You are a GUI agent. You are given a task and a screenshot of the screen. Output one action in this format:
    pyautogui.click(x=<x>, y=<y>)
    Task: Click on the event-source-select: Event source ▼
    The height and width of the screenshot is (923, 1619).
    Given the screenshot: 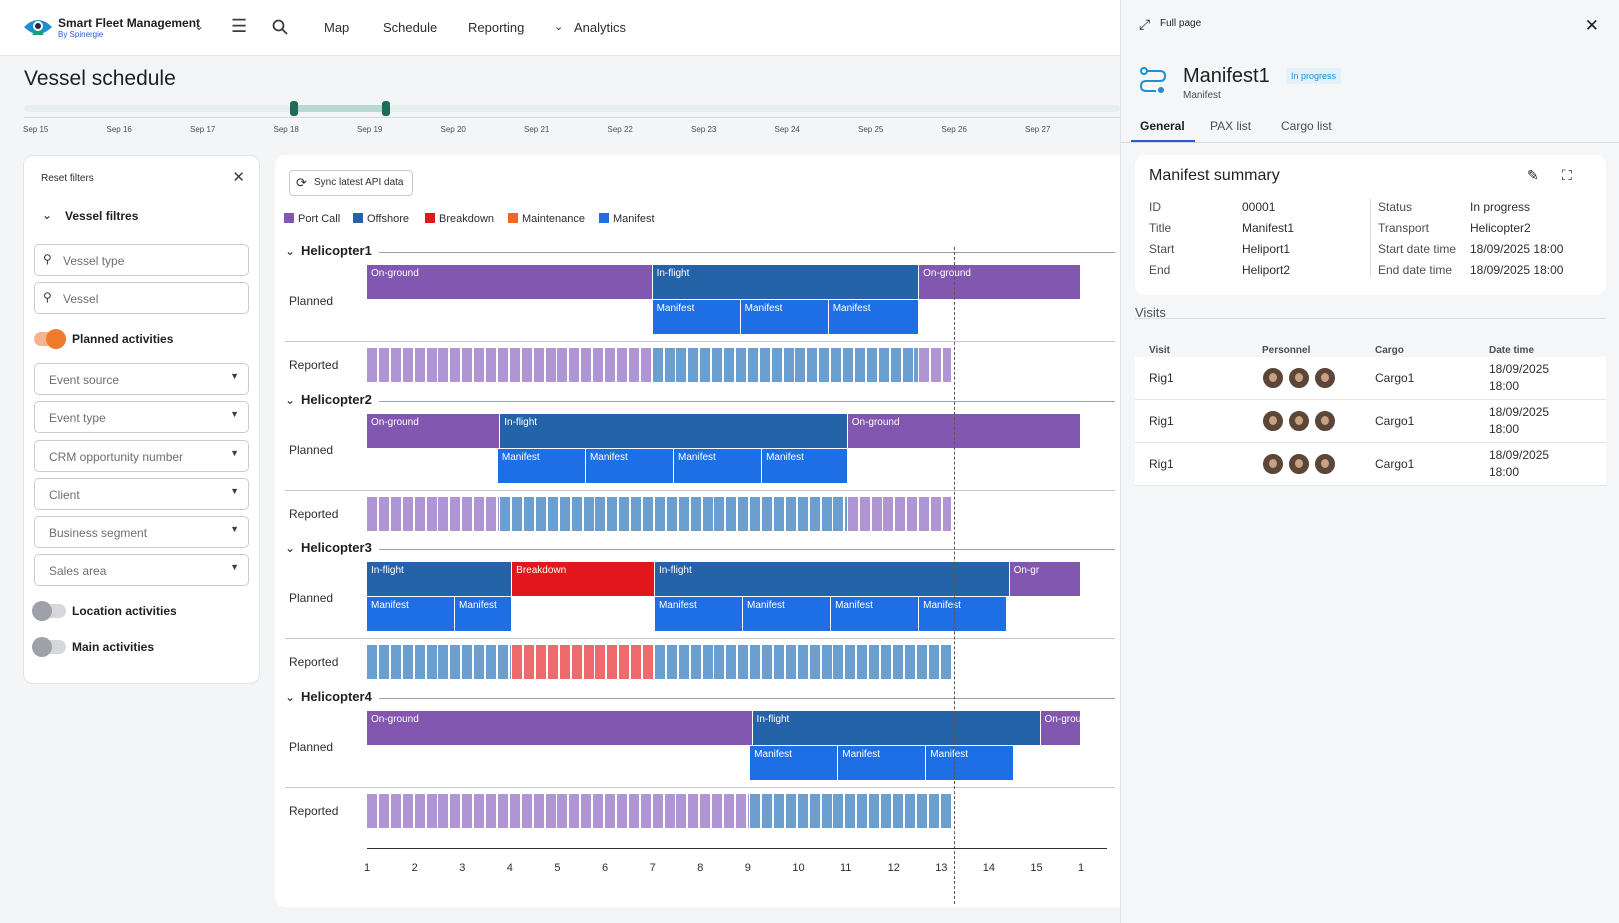 What is the action you would take?
    pyautogui.click(x=141, y=379)
    